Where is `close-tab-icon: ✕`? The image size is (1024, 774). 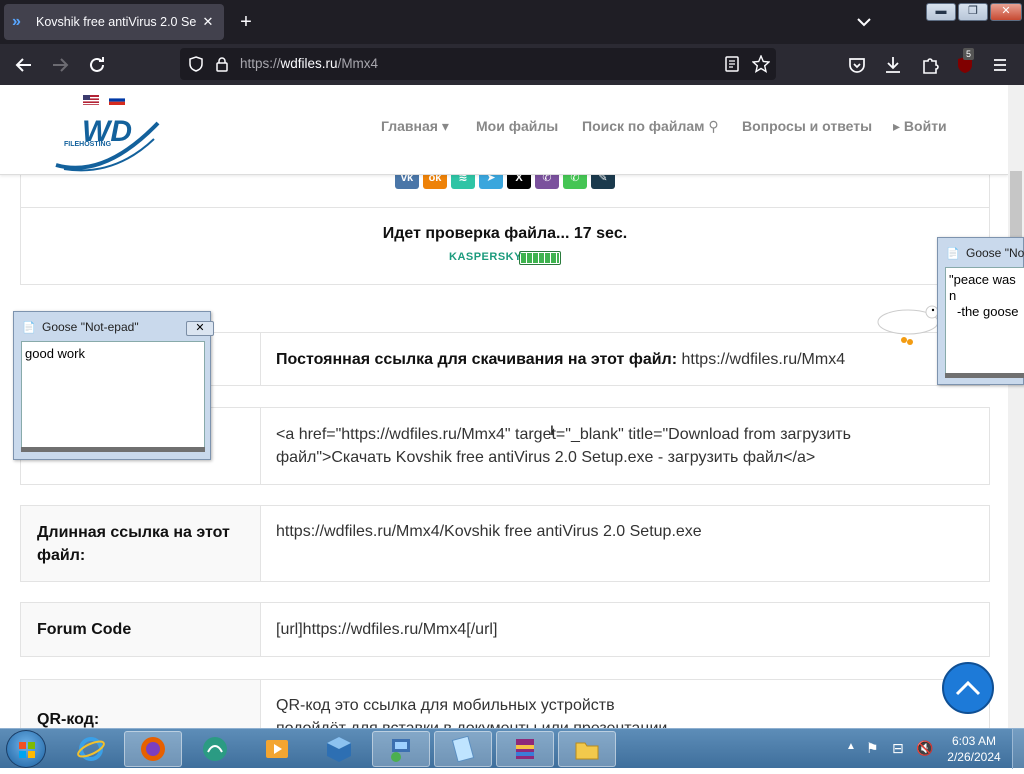 close-tab-icon: ✕ is located at coordinates (208, 22).